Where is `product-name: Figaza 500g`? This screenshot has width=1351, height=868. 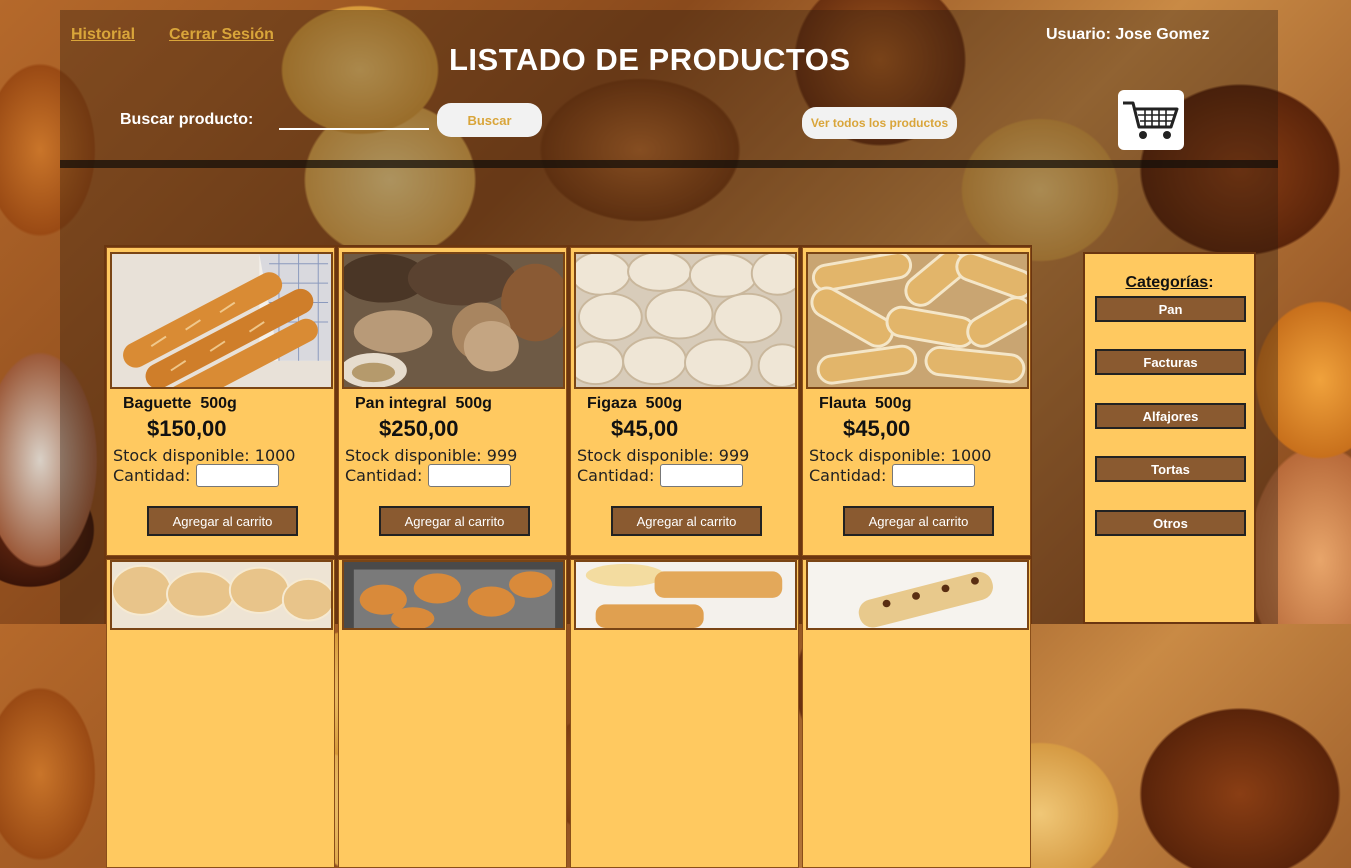
product-name: Figaza 500g is located at coordinates (635, 403).